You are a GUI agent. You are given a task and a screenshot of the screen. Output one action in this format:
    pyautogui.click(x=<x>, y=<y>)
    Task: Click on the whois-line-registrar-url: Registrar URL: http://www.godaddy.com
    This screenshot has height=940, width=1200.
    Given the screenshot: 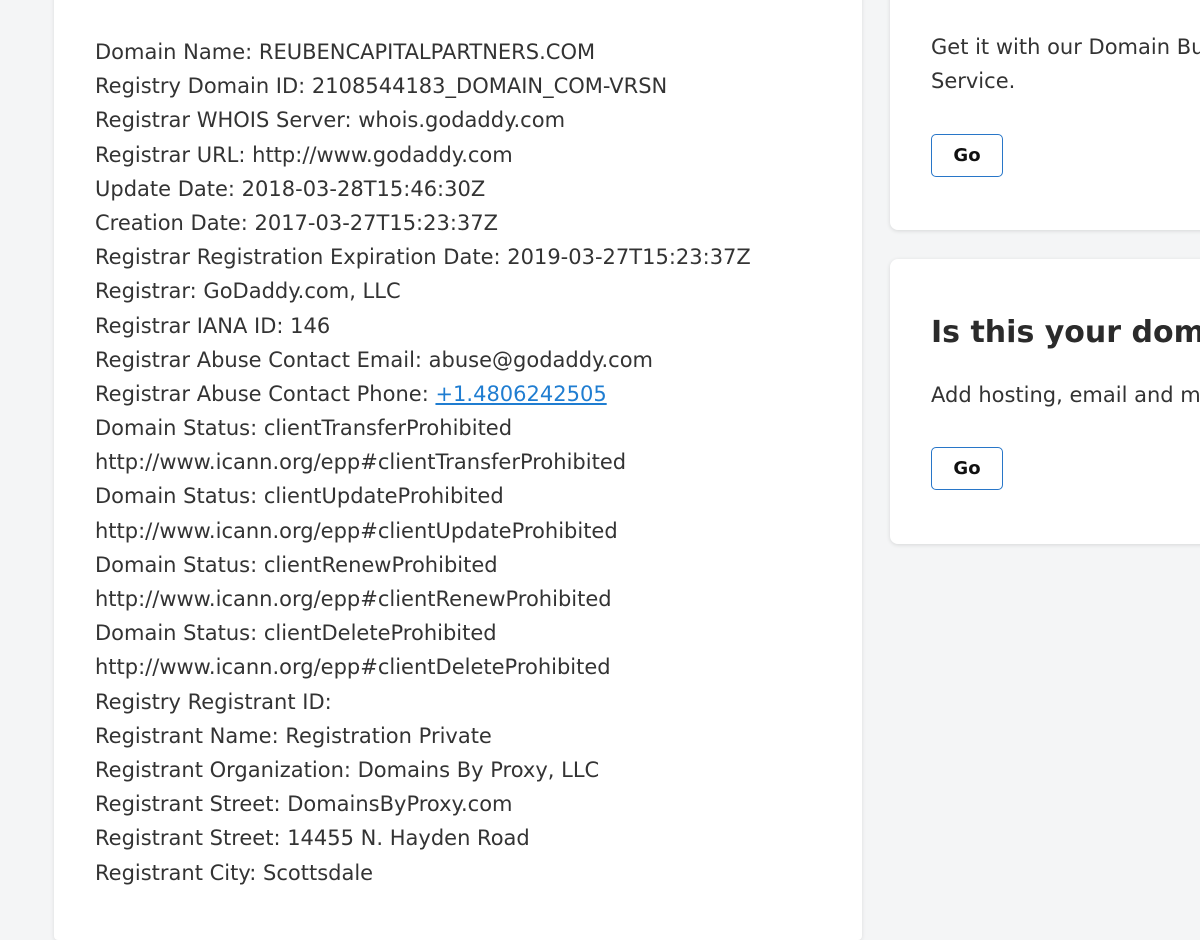 What is the action you would take?
    pyautogui.click(x=304, y=154)
    